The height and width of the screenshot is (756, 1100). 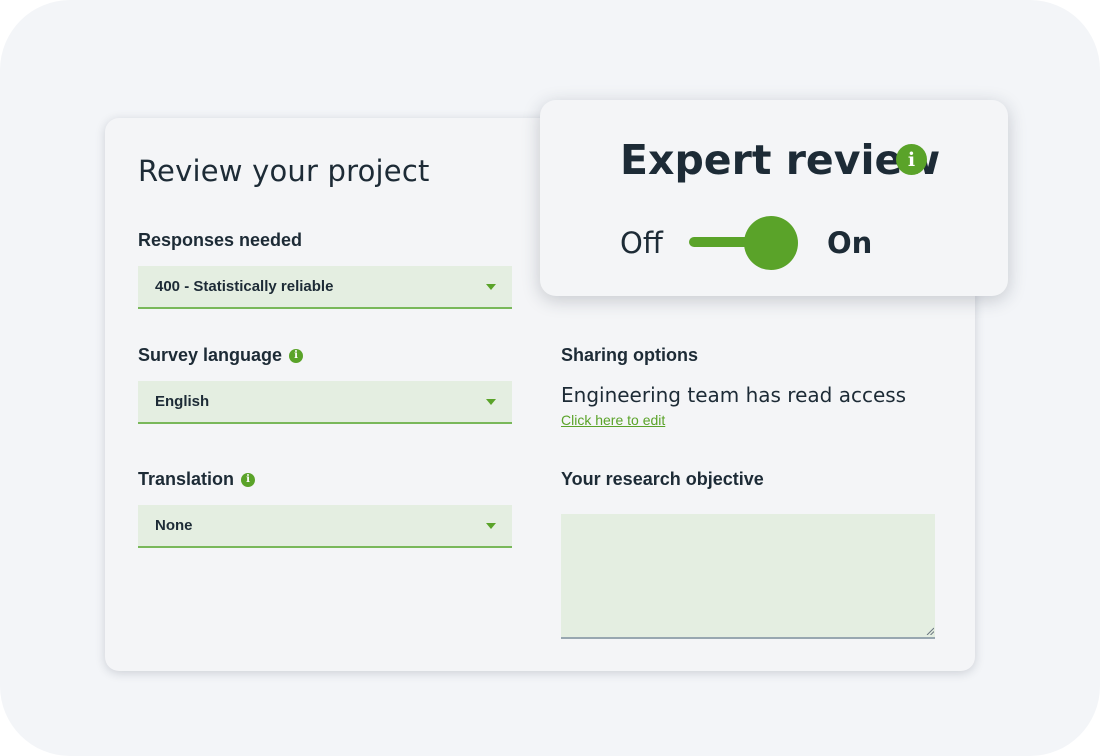 What do you see at coordinates (748, 576) in the screenshot?
I see `research-objective-textarea` at bounding box center [748, 576].